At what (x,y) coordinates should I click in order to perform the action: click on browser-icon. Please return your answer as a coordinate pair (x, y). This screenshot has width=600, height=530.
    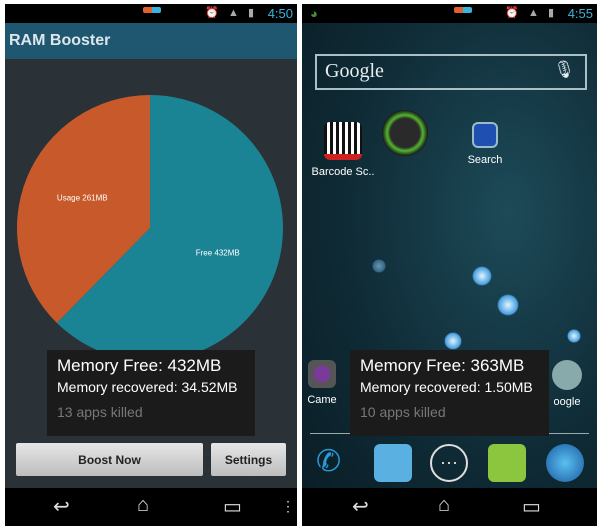
    Looking at the image, I should click on (565, 463).